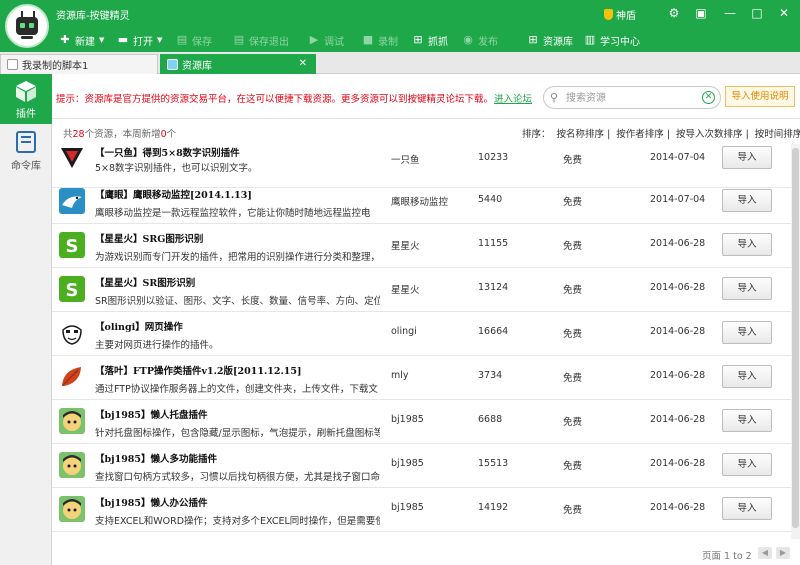  I want to click on import-help-button: 导入使用说明, so click(760, 96).